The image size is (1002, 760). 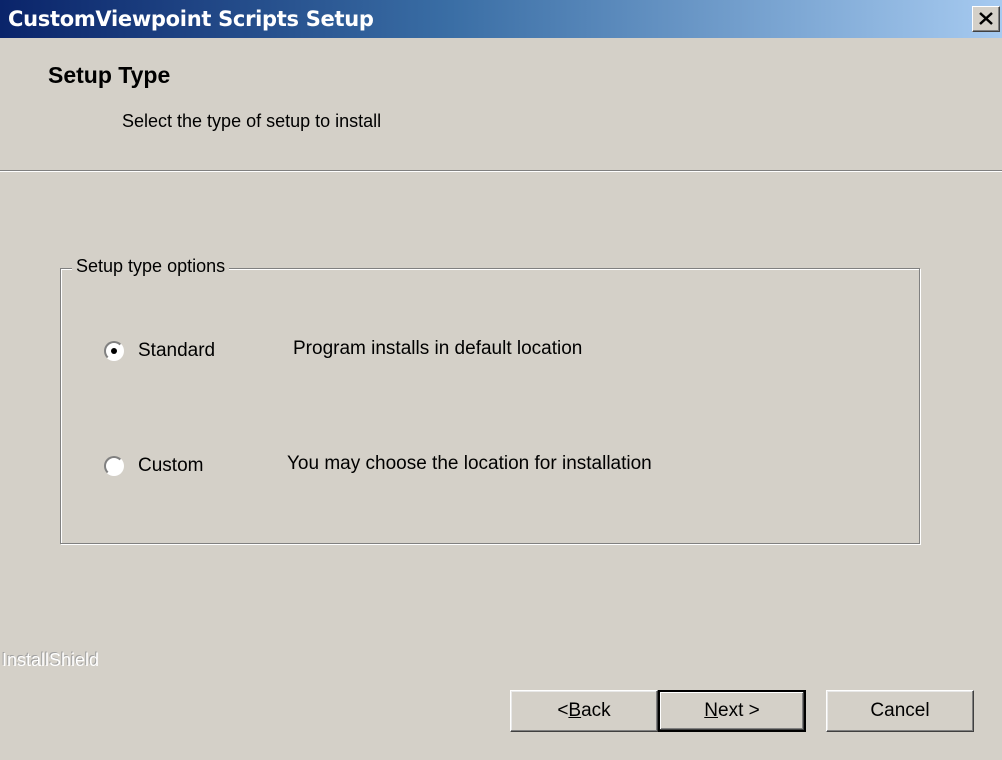 What do you see at coordinates (711, 710) in the screenshot?
I see `next-label-mnemonic: N` at bounding box center [711, 710].